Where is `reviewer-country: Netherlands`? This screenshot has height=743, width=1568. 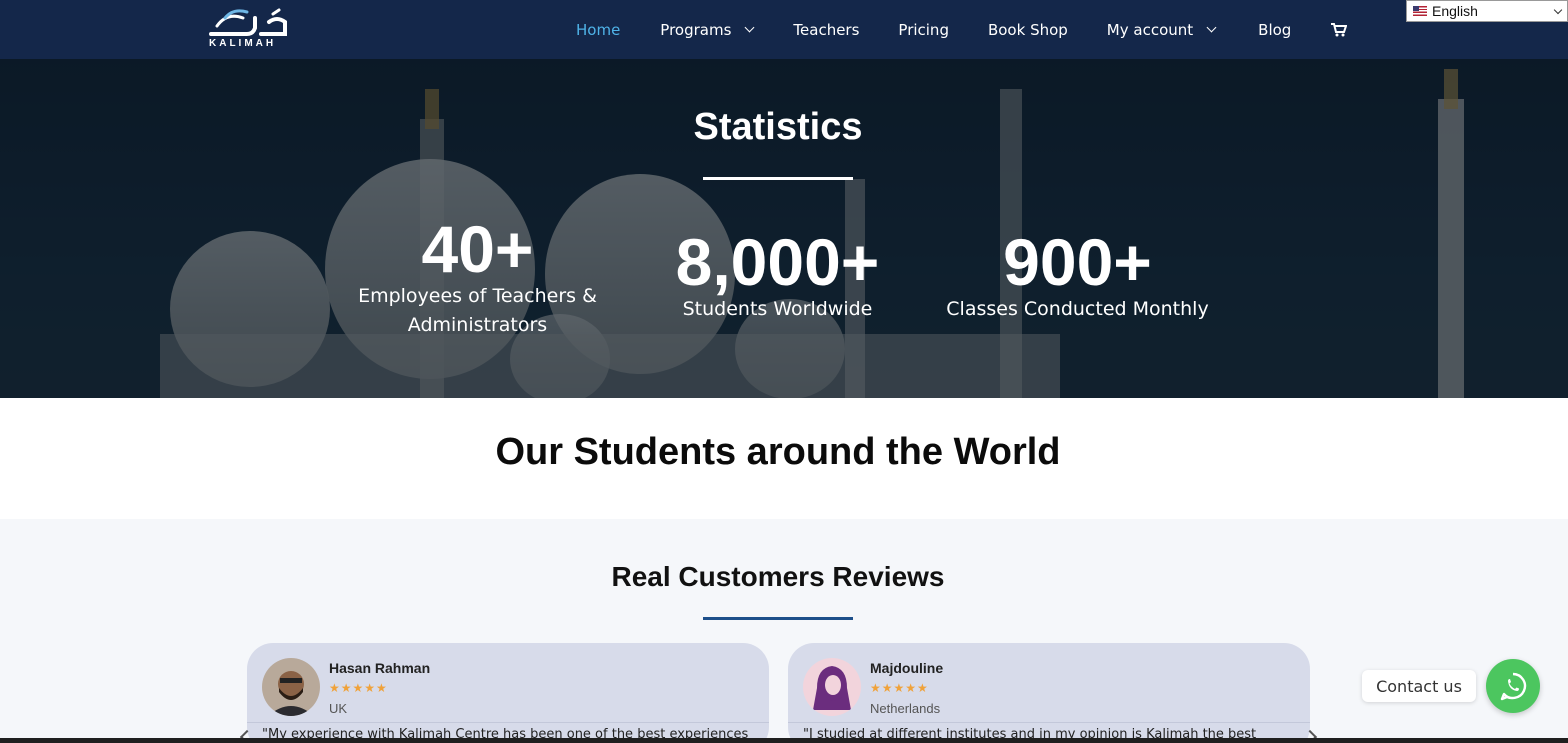
reviewer-country: Netherlands is located at coordinates (905, 708).